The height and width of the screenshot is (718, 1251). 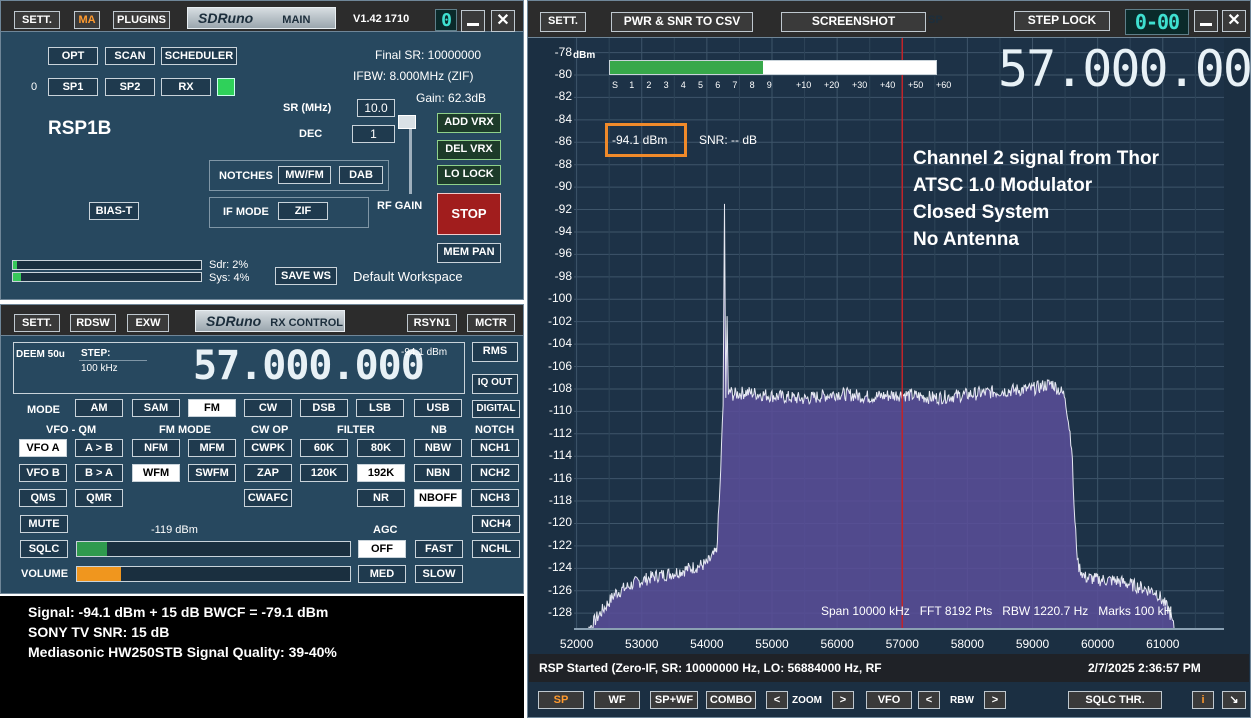 I want to click on mode-cw-button: CW, so click(x=268, y=408).